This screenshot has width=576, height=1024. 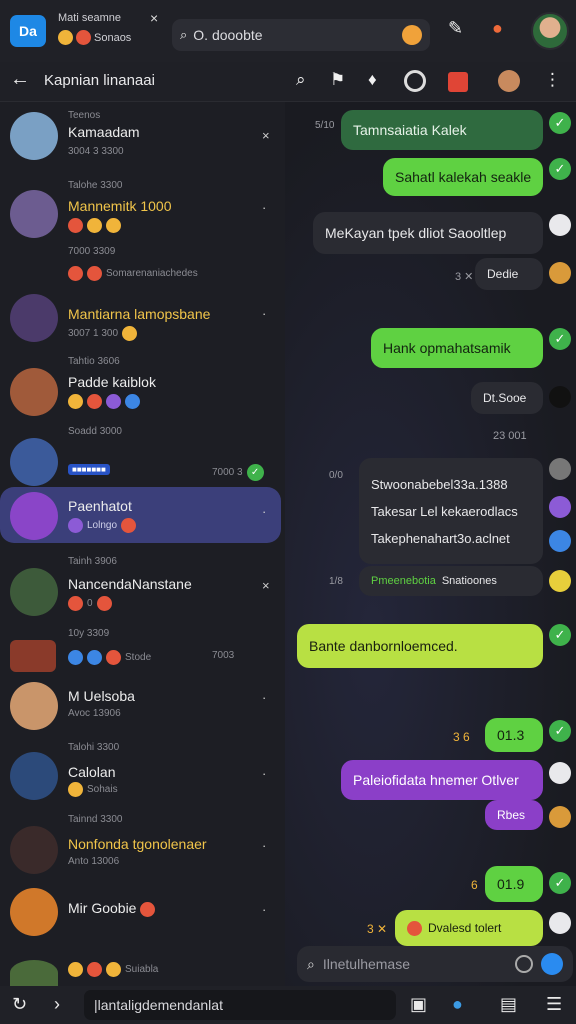 I want to click on sender-name: Pmeenebotia, so click(x=403, y=581).